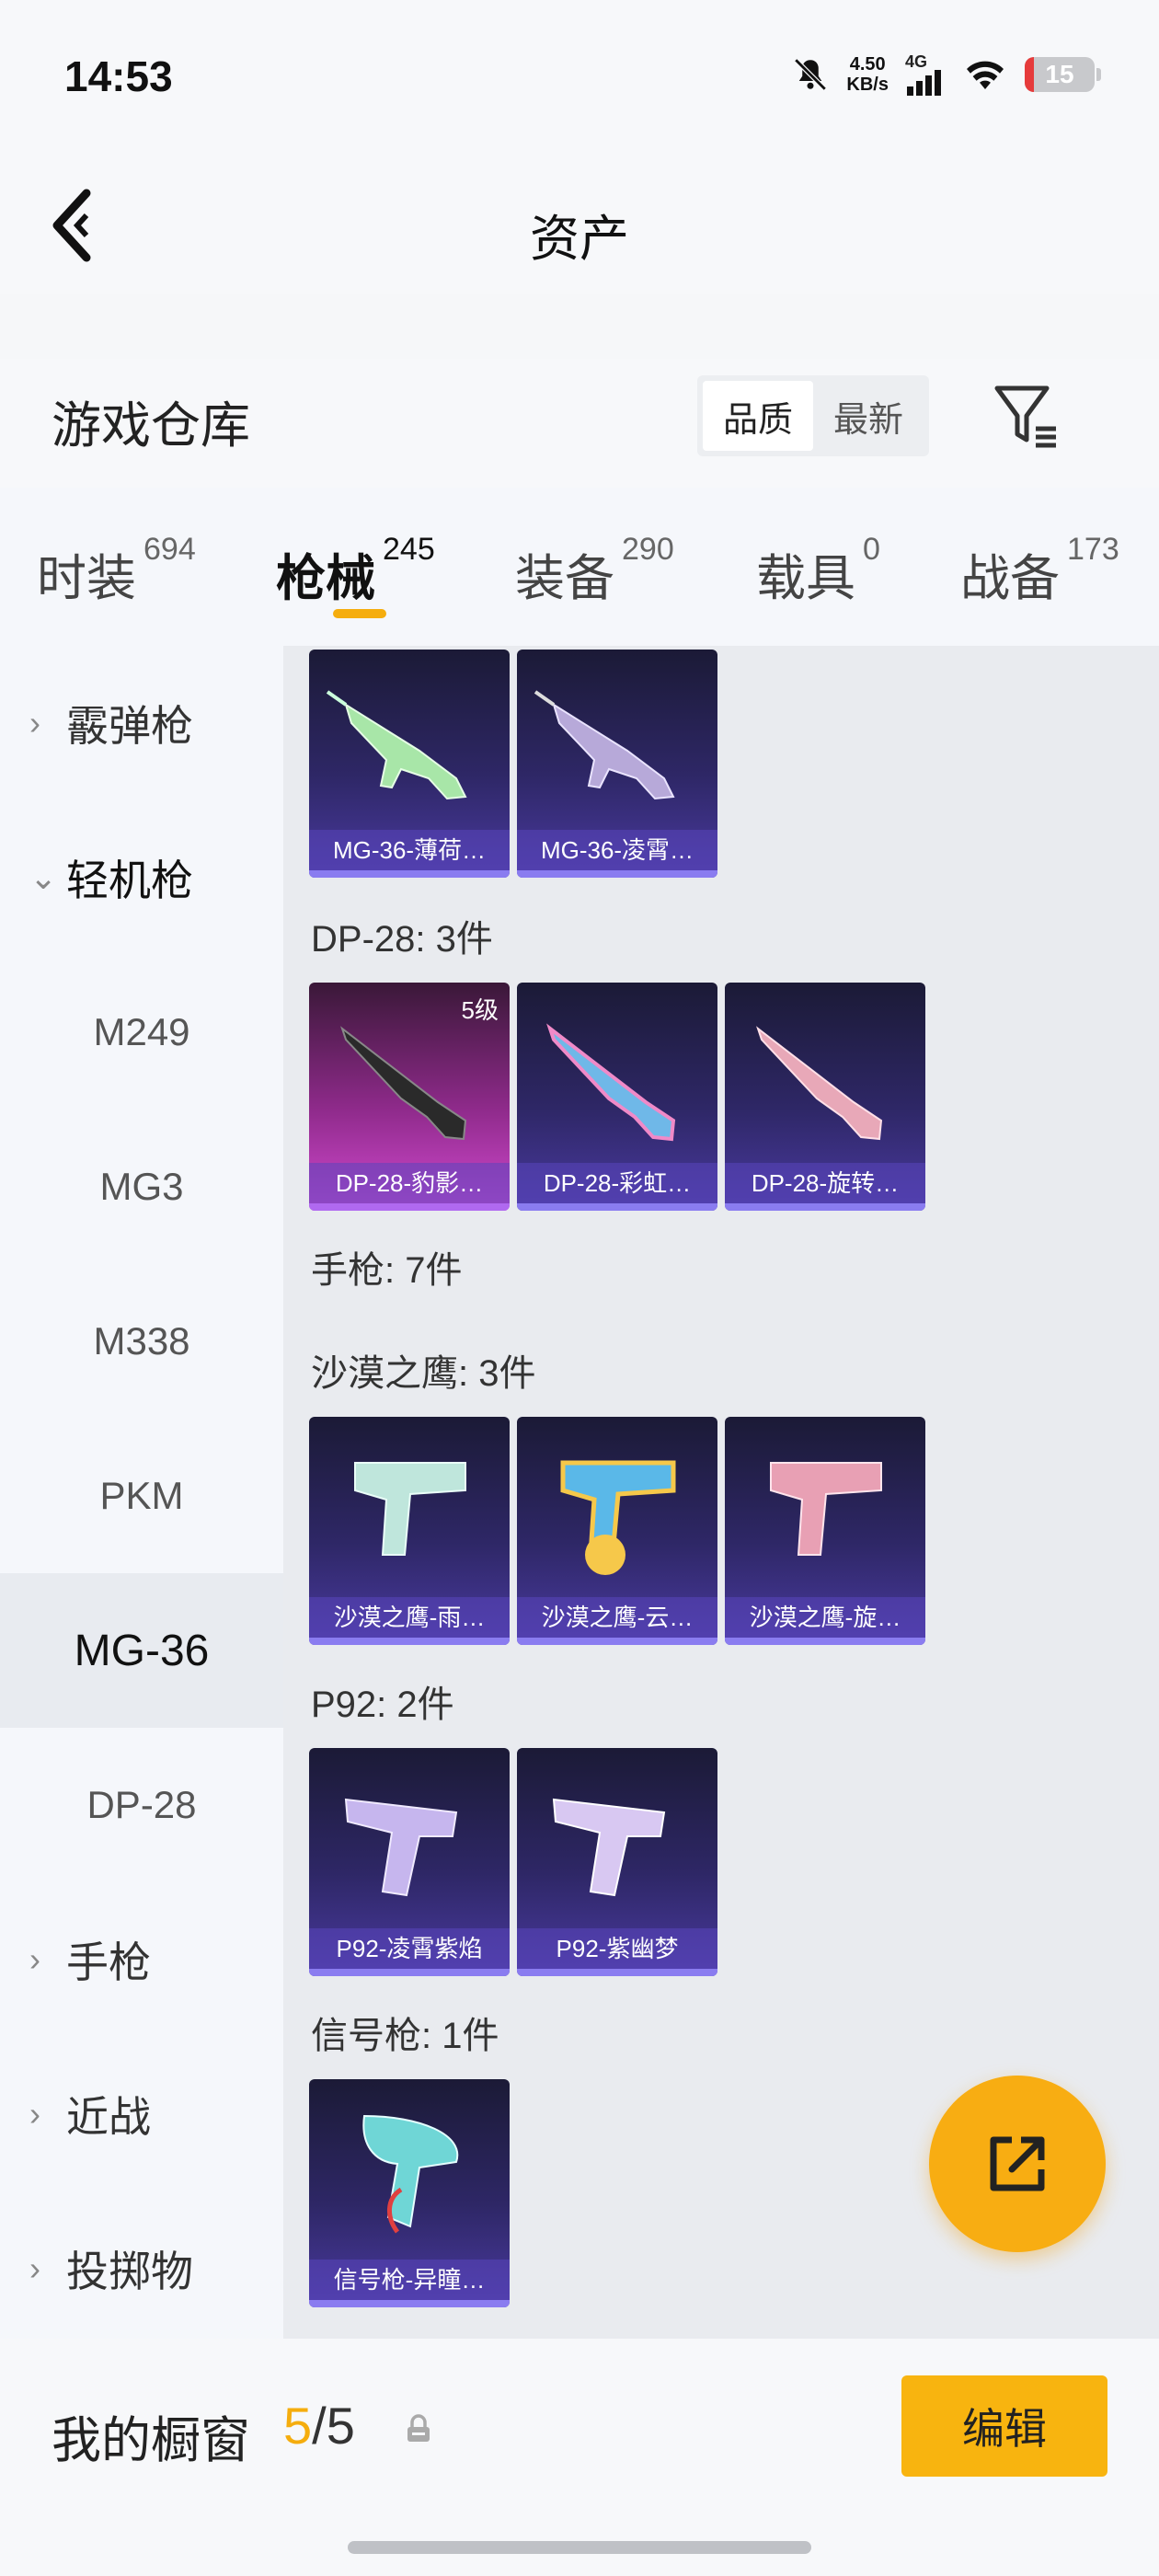 The height and width of the screenshot is (2576, 1159). I want to click on chevron-down-icon: ⌄, so click(43, 877).